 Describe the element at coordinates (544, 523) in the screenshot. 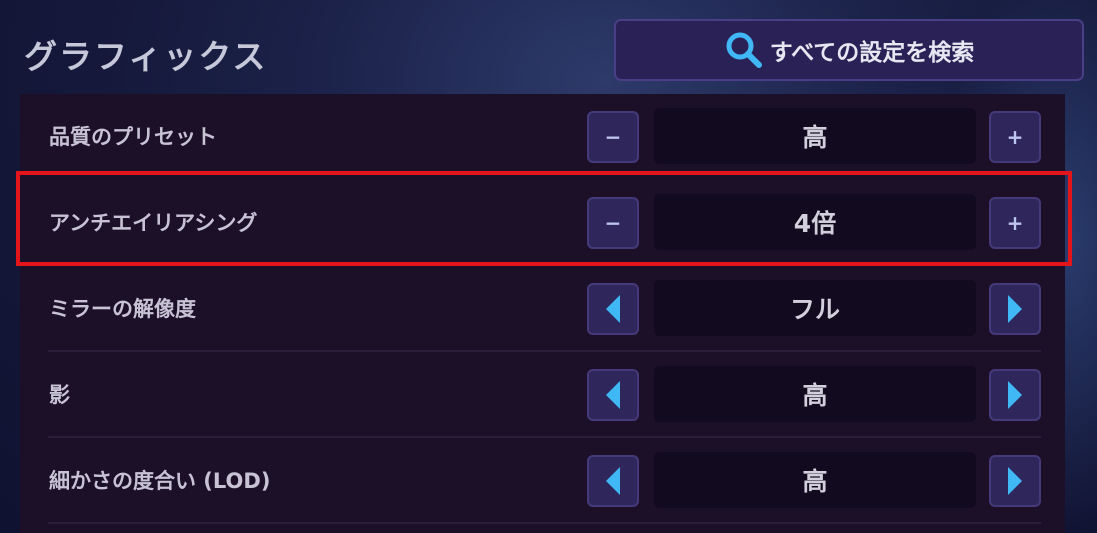

I see `row-divider` at that location.